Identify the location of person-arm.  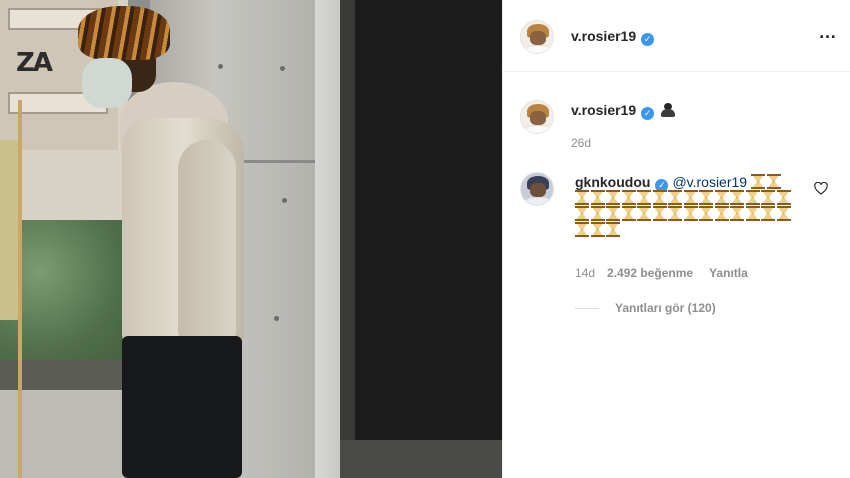
(207, 249).